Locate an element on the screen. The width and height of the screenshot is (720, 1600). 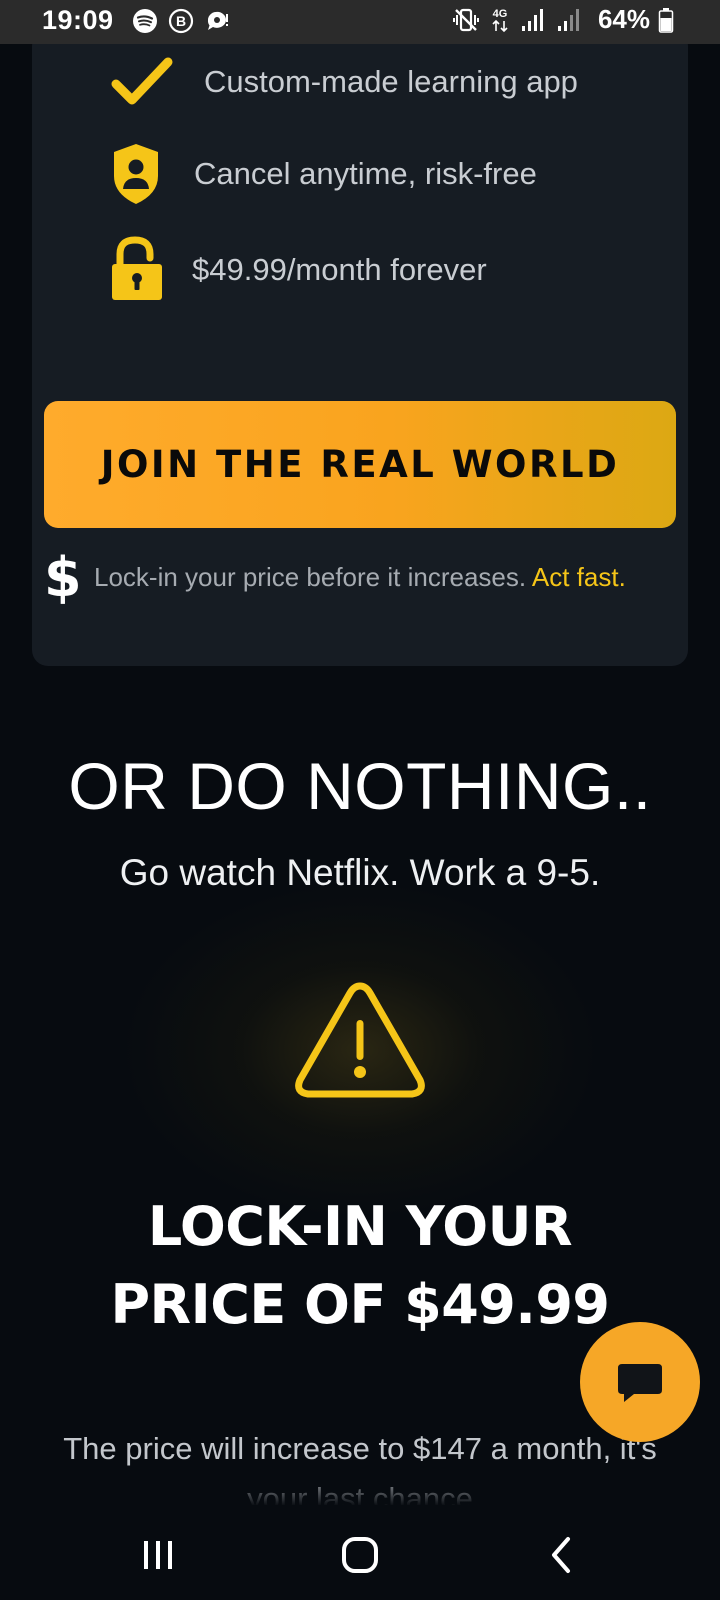
b-icon: B is located at coordinates (181, 21).